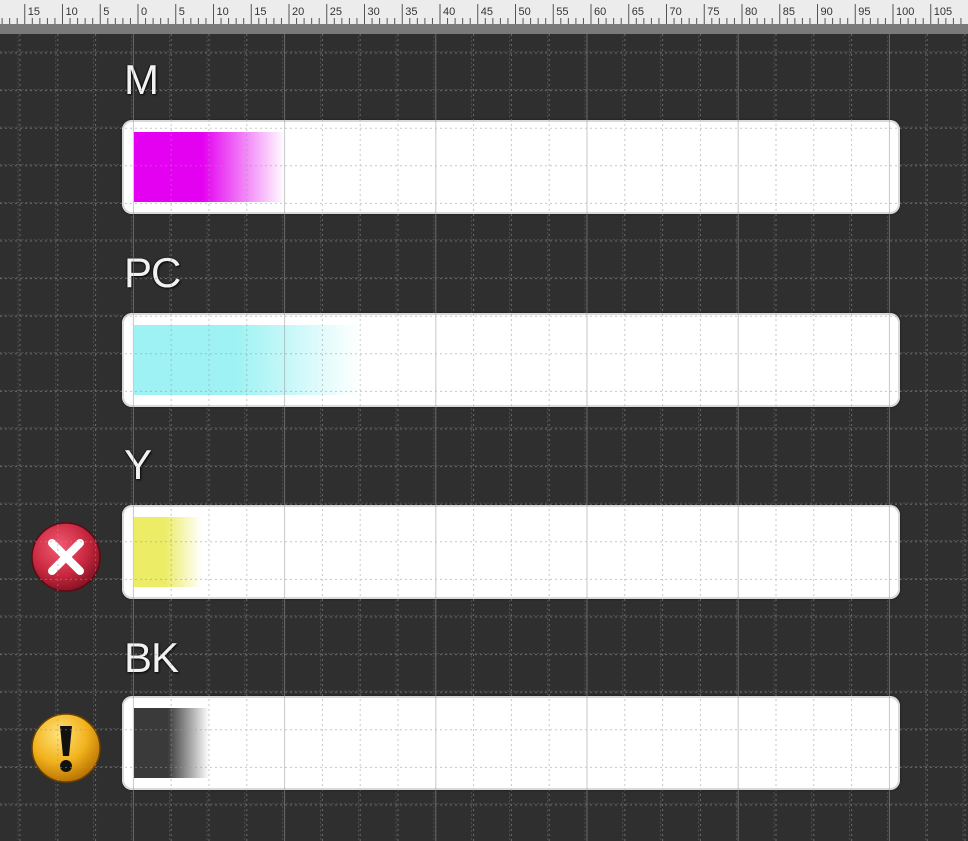 This screenshot has width=968, height=841. Describe the element at coordinates (336, 12) in the screenshot. I see `ruler-tick-label: 25` at that location.